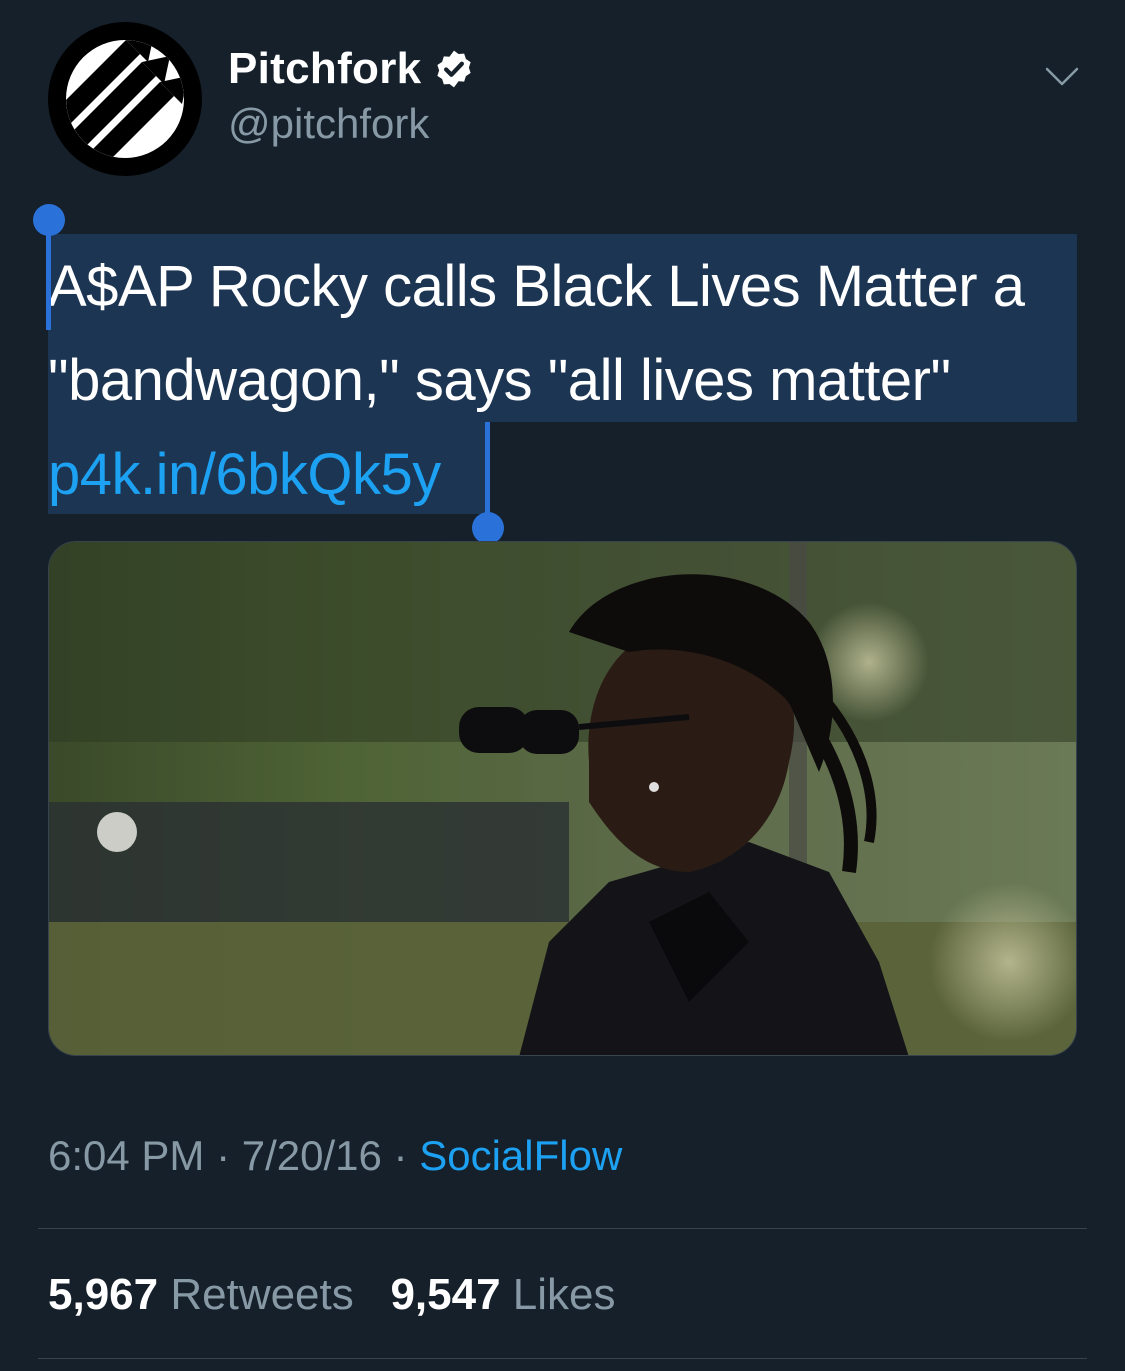  What do you see at coordinates (445, 1294) in the screenshot?
I see `likes-count: 9,547` at bounding box center [445, 1294].